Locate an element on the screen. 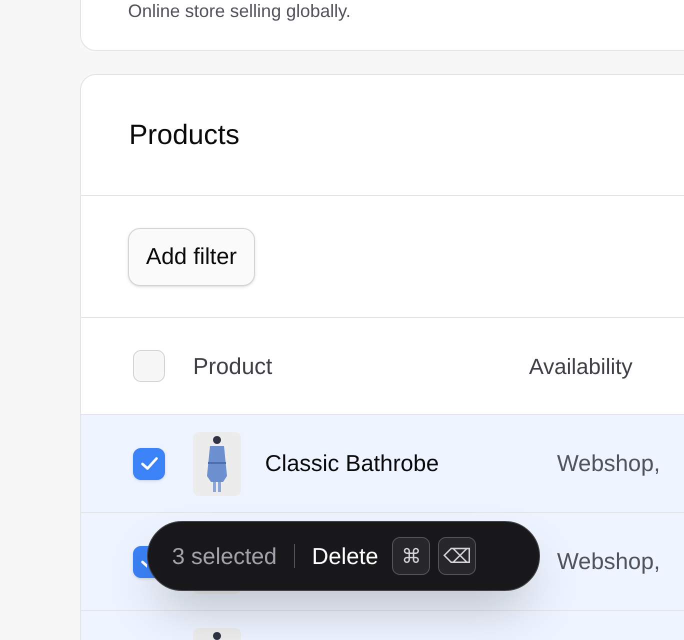 This screenshot has height=640, width=684. checkmark-icon is located at coordinates (149, 463).